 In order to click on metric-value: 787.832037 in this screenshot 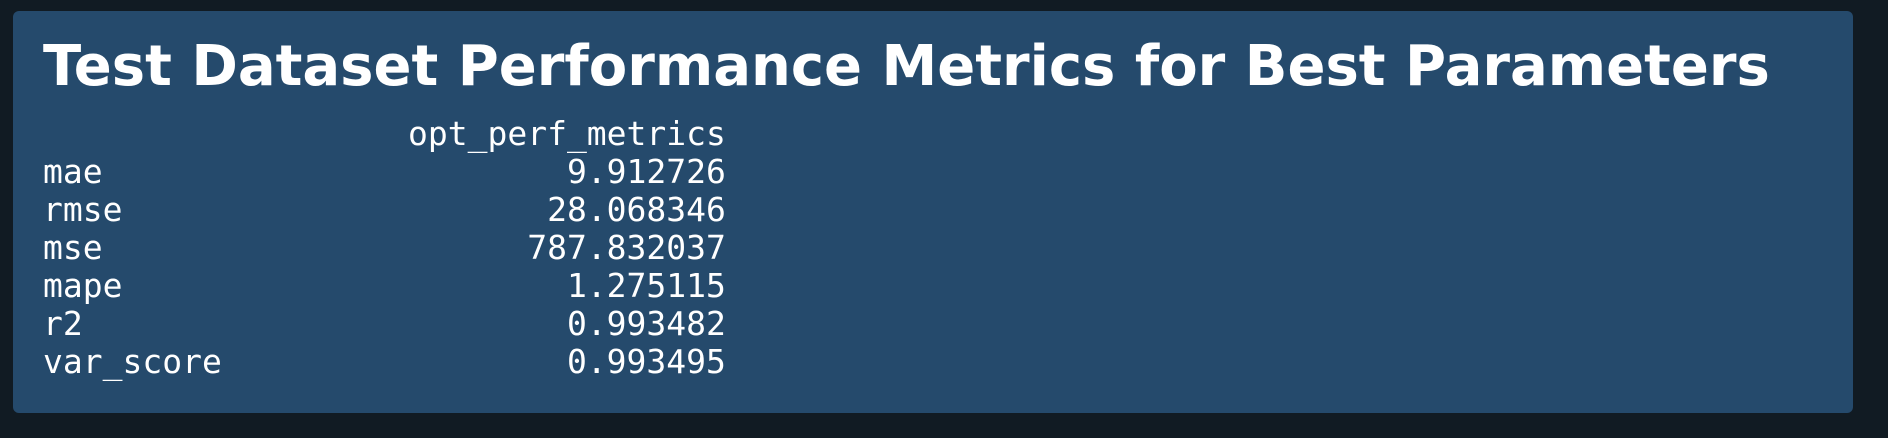, I will do `click(626, 247)`.